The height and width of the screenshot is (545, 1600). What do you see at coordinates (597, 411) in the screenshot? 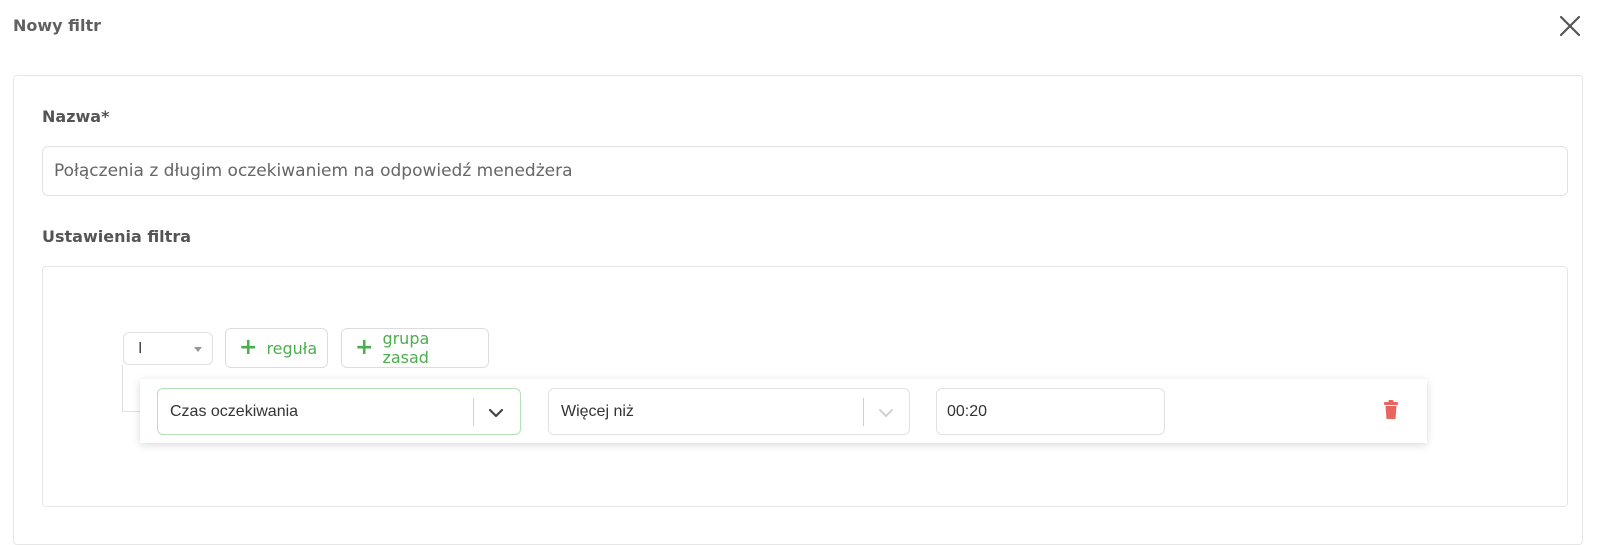
I see `operator-select-value: Więcej niż` at bounding box center [597, 411].